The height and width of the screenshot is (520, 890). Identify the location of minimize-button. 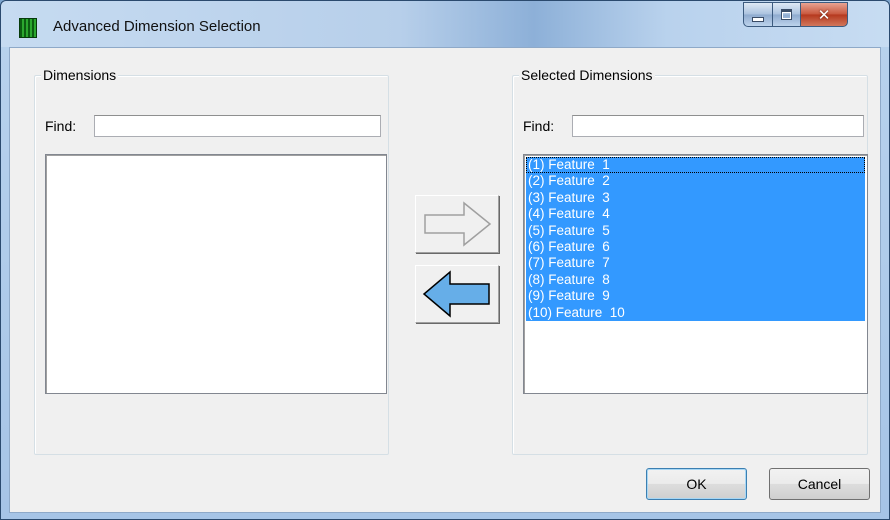
(758, 14).